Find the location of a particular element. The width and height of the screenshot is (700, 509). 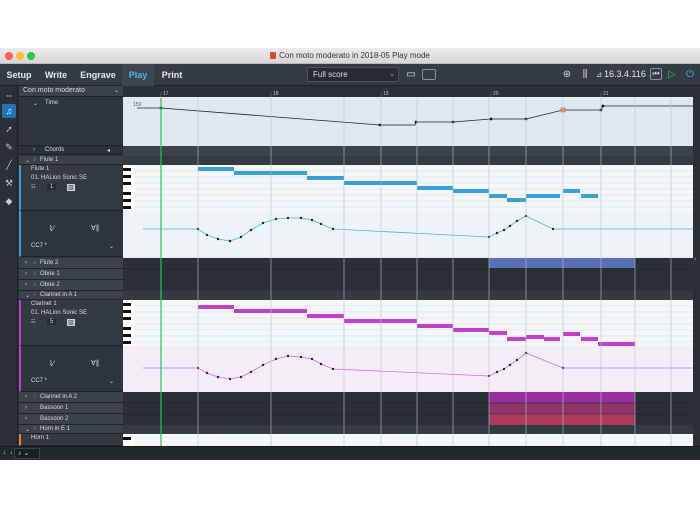

film-reel-icon: ⊛ is located at coordinates (567, 74).